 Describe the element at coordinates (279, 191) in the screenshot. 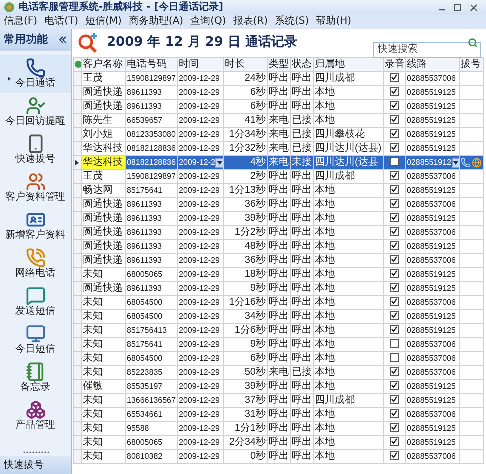

I see `table-row: 畅达网 85175641 2009-12-29 1分13秒 呼出 呼出 本地 02885519125` at that location.